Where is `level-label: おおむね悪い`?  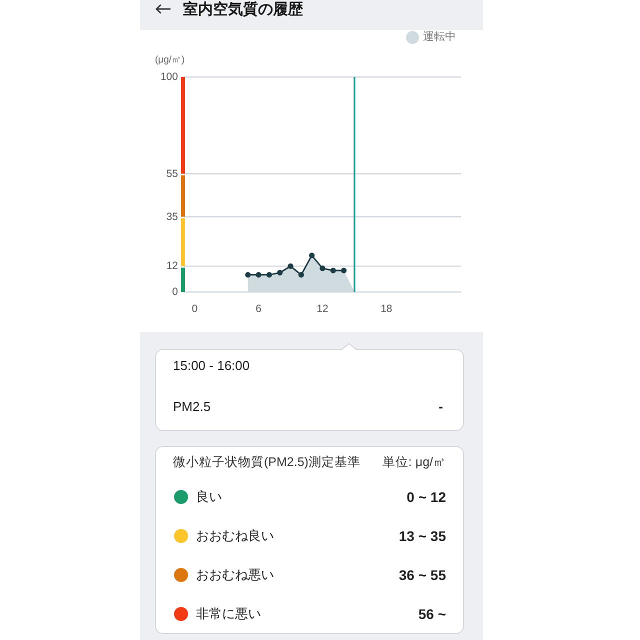 level-label: おおむね悪い is located at coordinates (235, 575).